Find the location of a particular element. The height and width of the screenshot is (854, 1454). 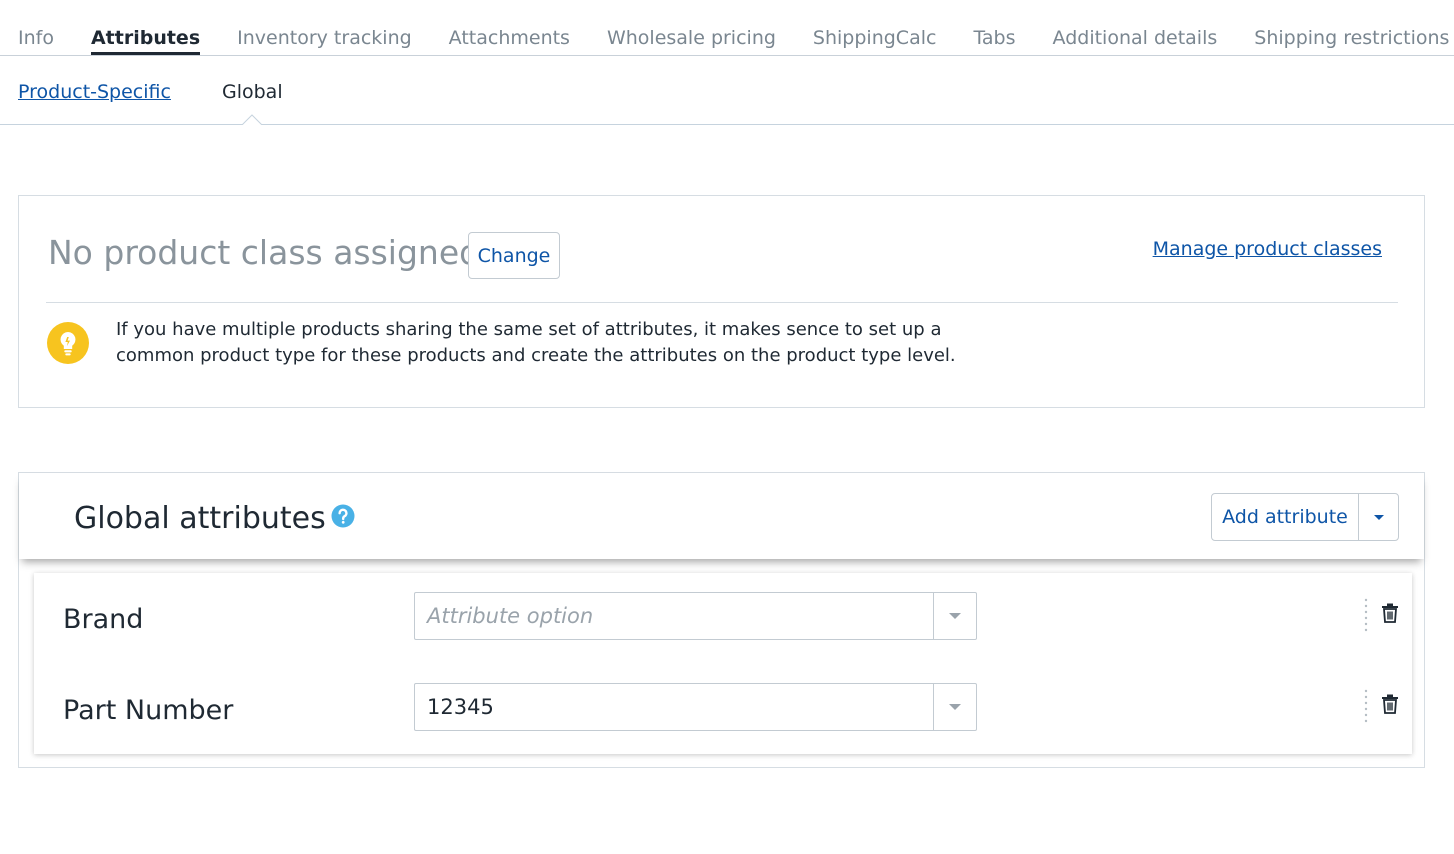

panel-divider is located at coordinates (722, 302).